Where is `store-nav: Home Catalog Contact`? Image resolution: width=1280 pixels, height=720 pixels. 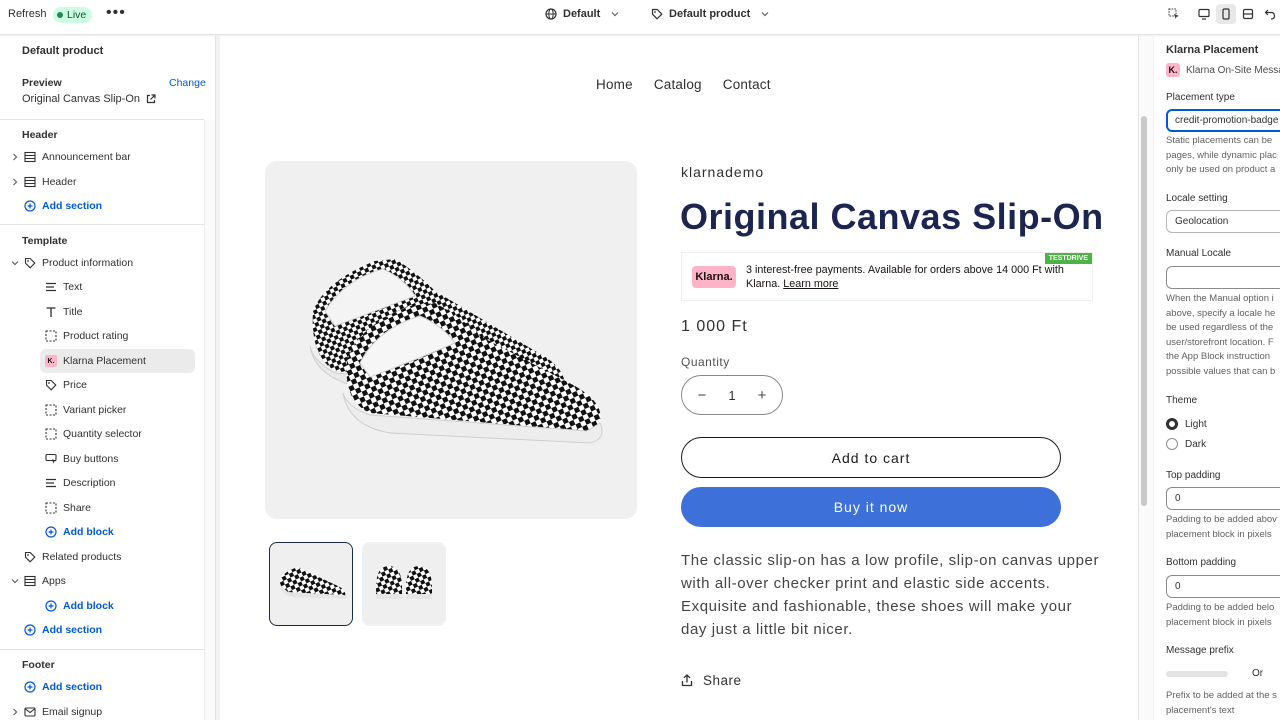
store-nav: Home Catalog Contact is located at coordinates (683, 84).